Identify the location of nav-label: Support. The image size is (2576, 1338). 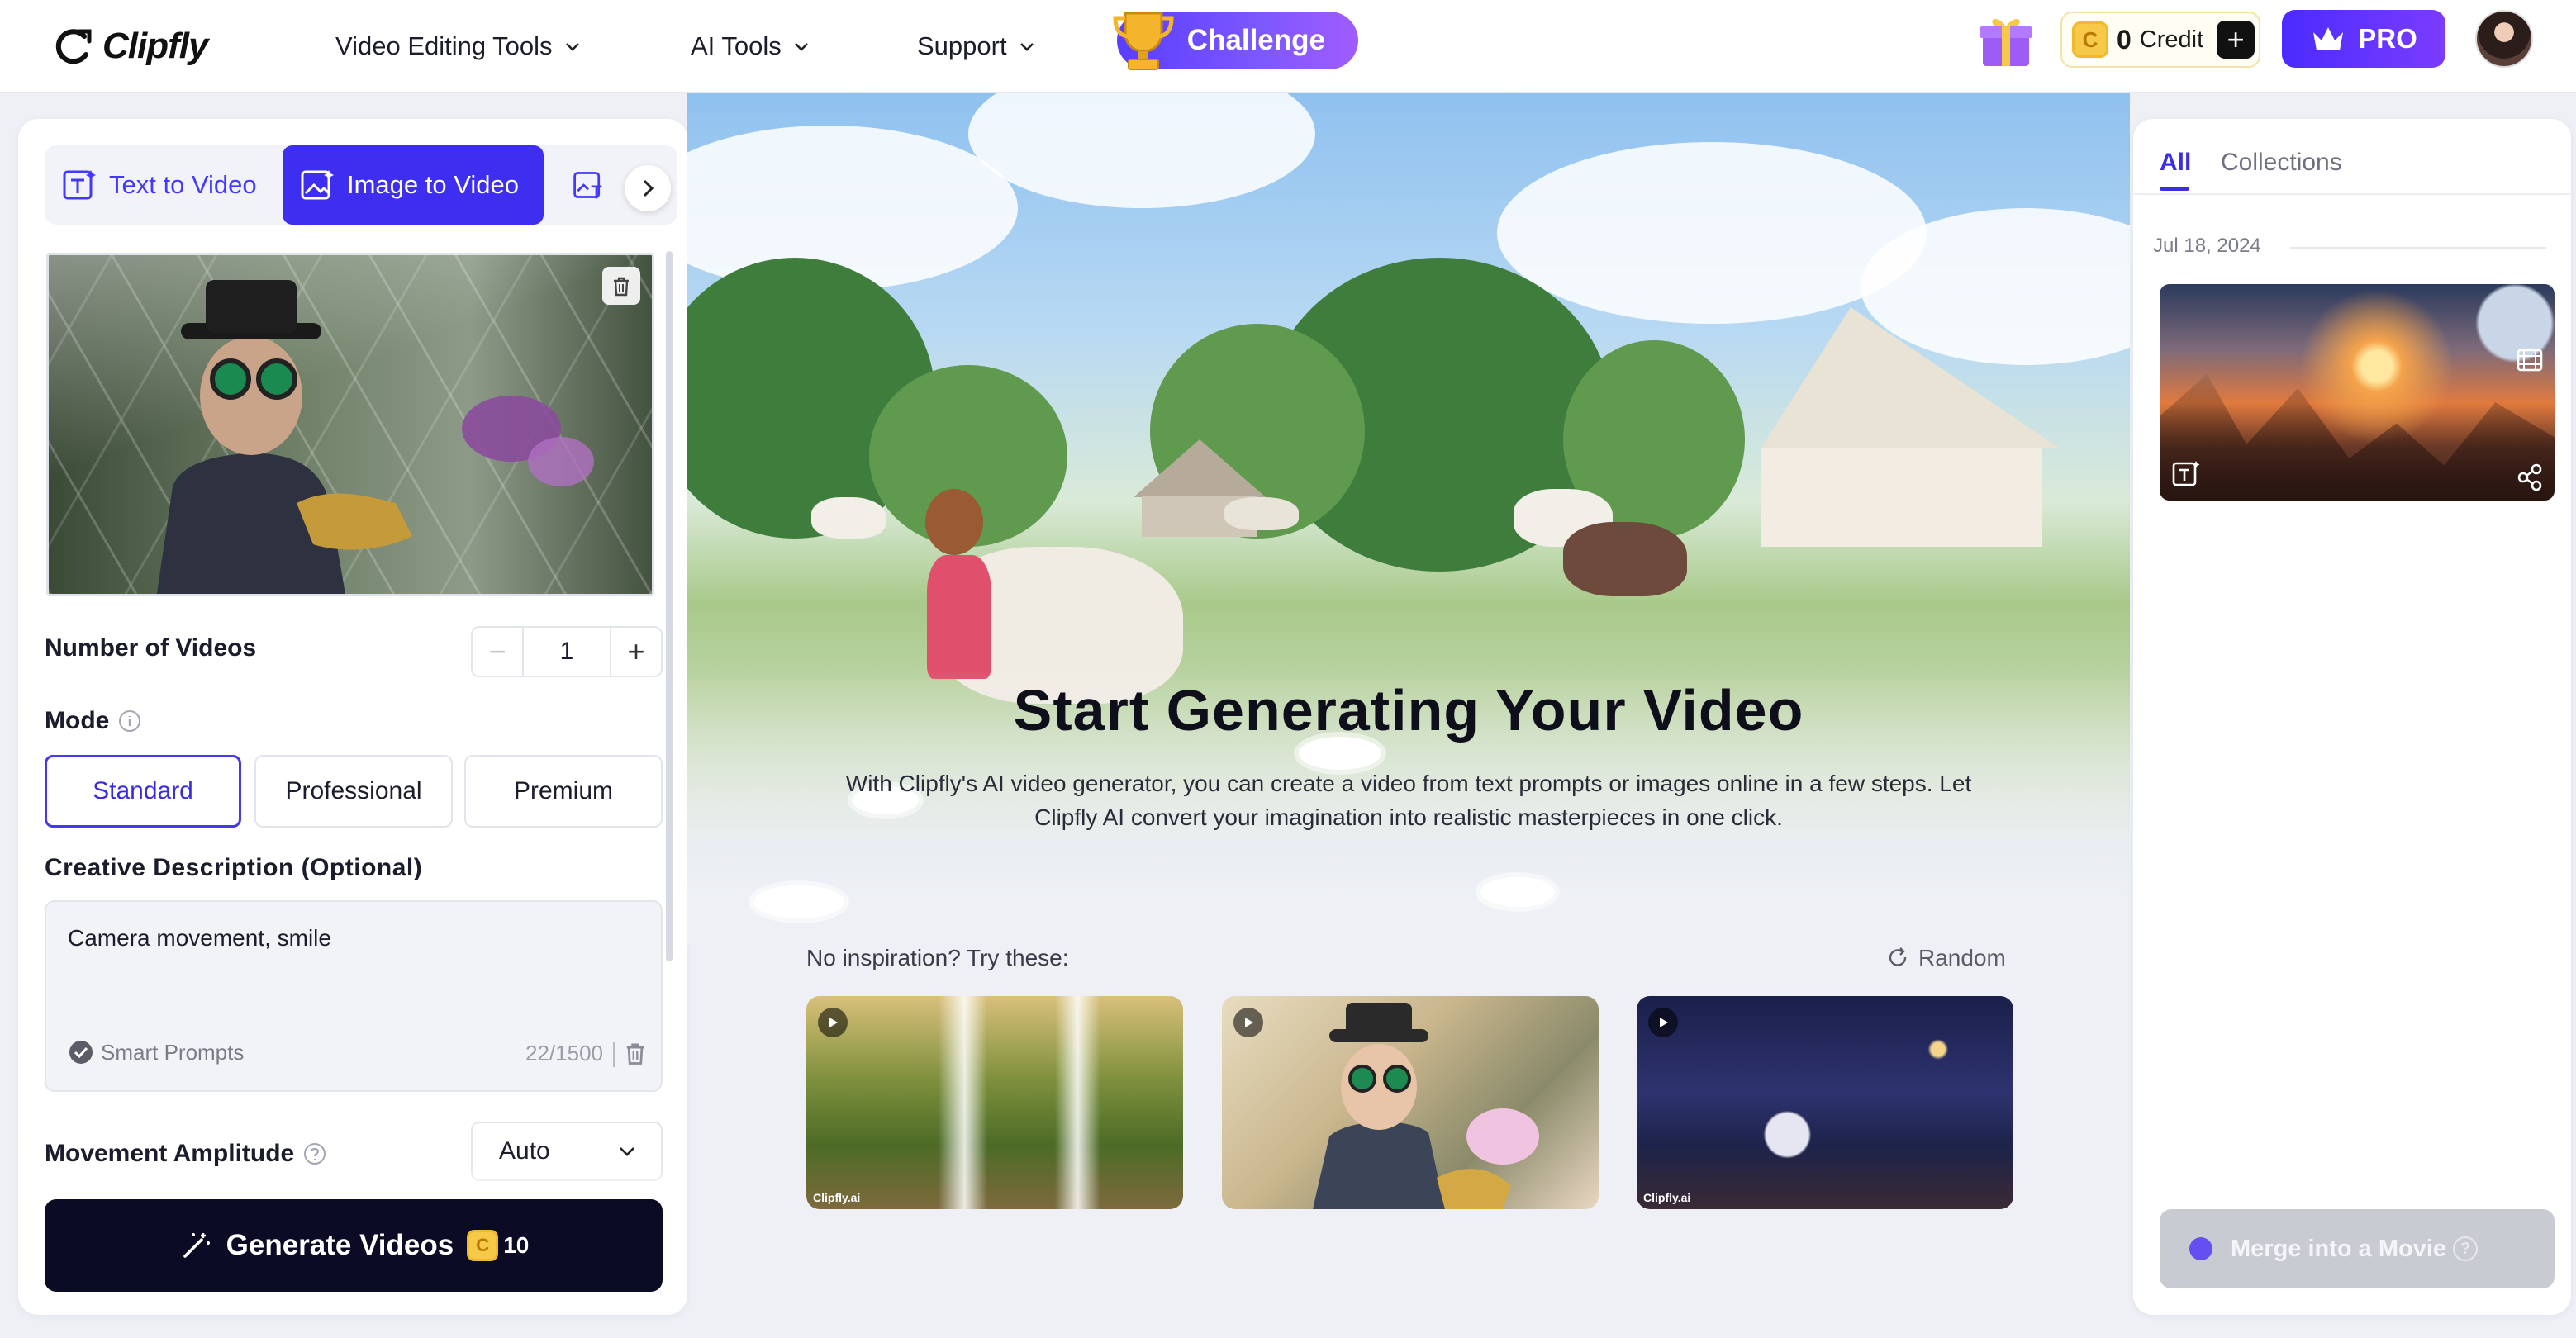
(962, 45).